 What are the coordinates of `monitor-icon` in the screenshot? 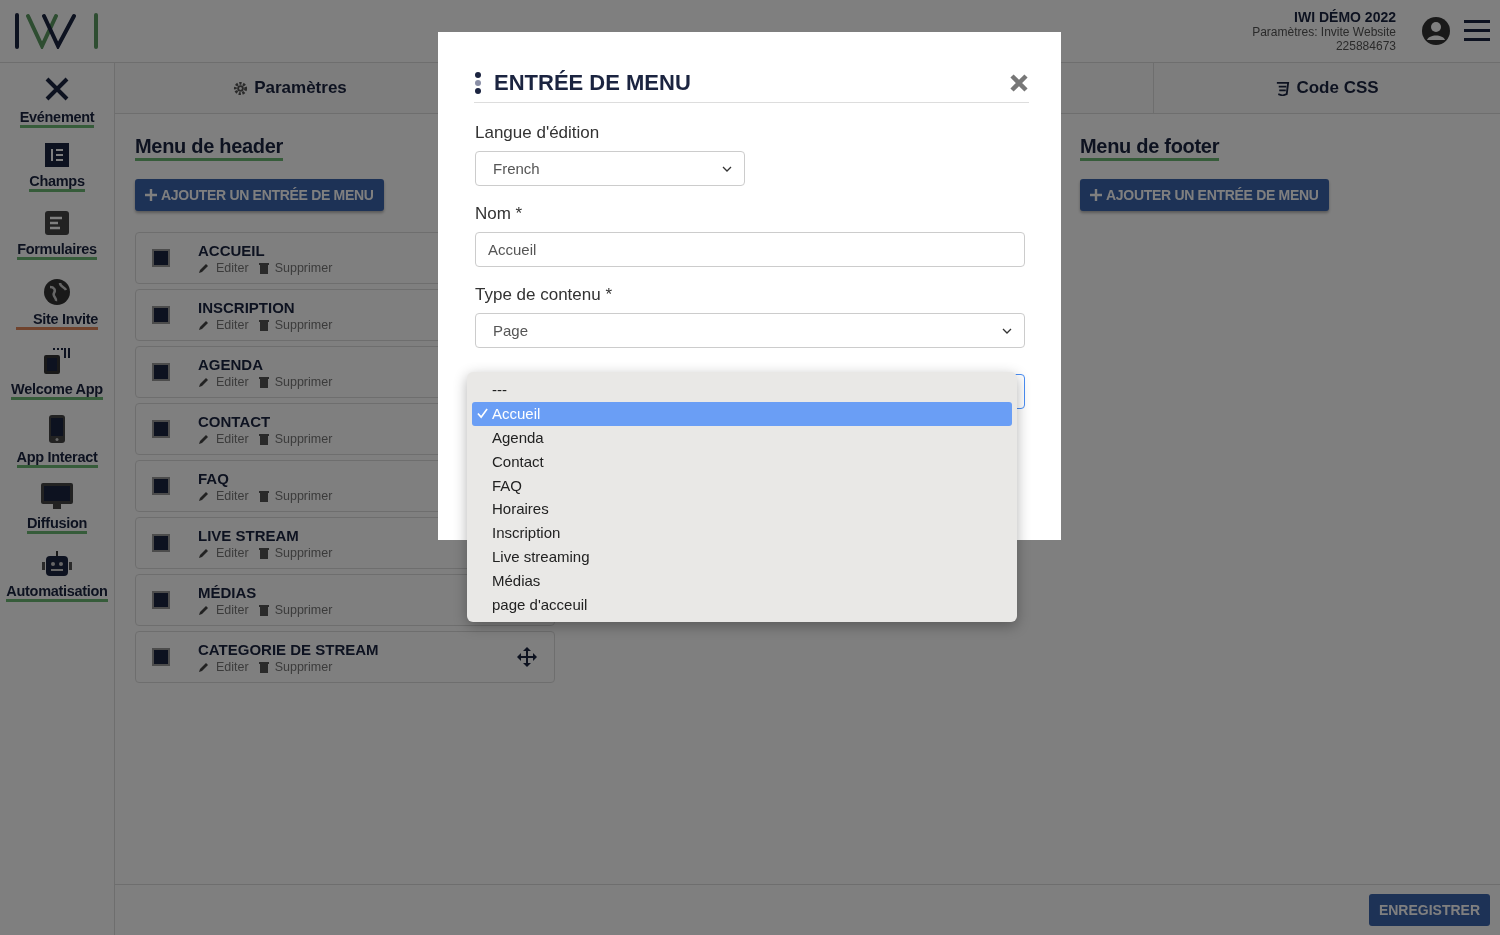 It's located at (57, 496).